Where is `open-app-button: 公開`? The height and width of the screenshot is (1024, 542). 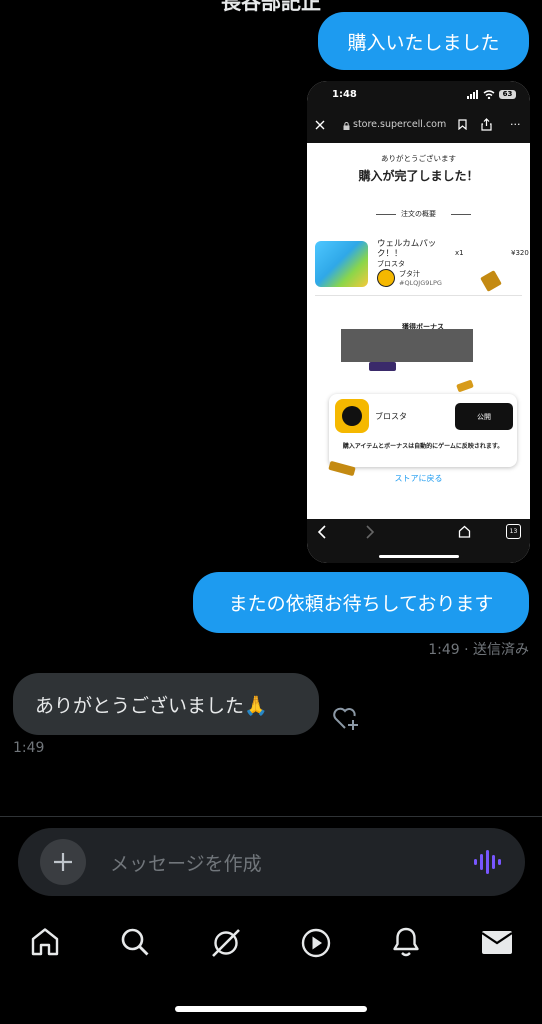 open-app-button: 公開 is located at coordinates (484, 416).